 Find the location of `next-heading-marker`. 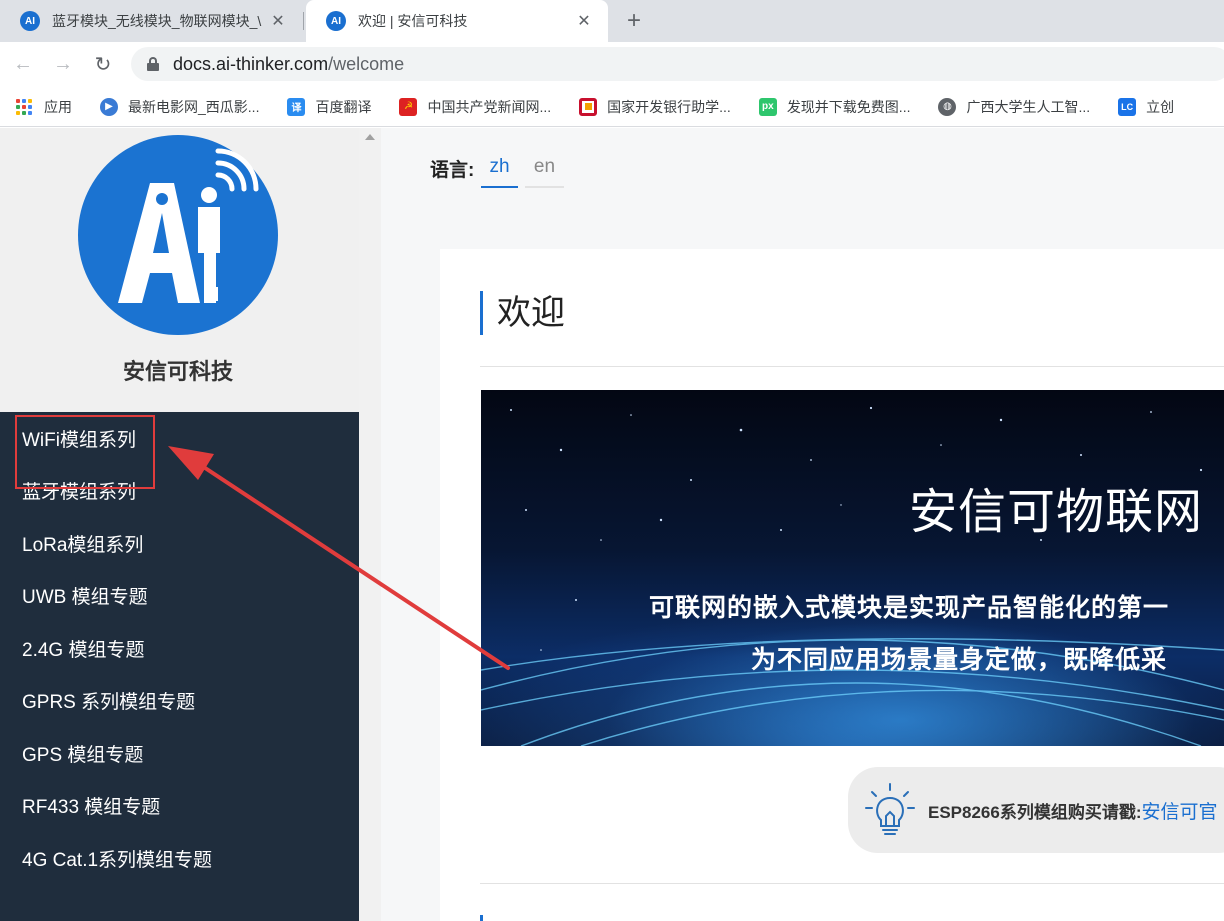

next-heading-marker is located at coordinates (481, 918).